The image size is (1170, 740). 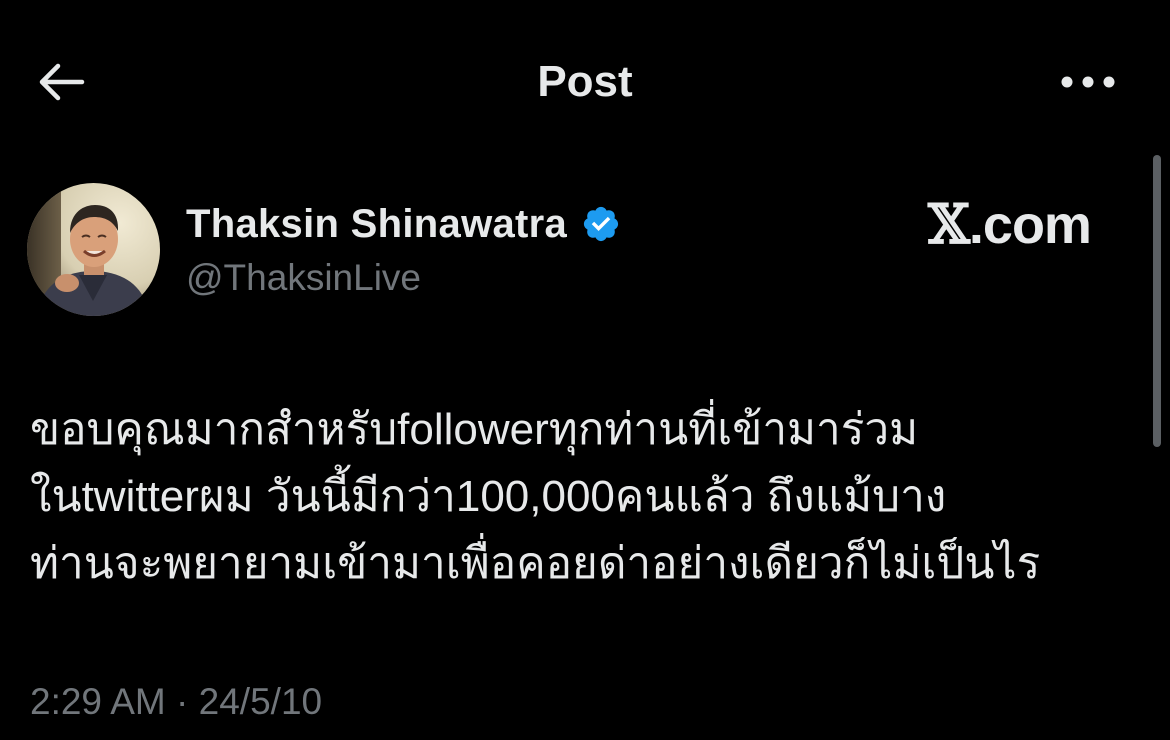 I want to click on tweet-date: 24/5/10, so click(x=260, y=701).